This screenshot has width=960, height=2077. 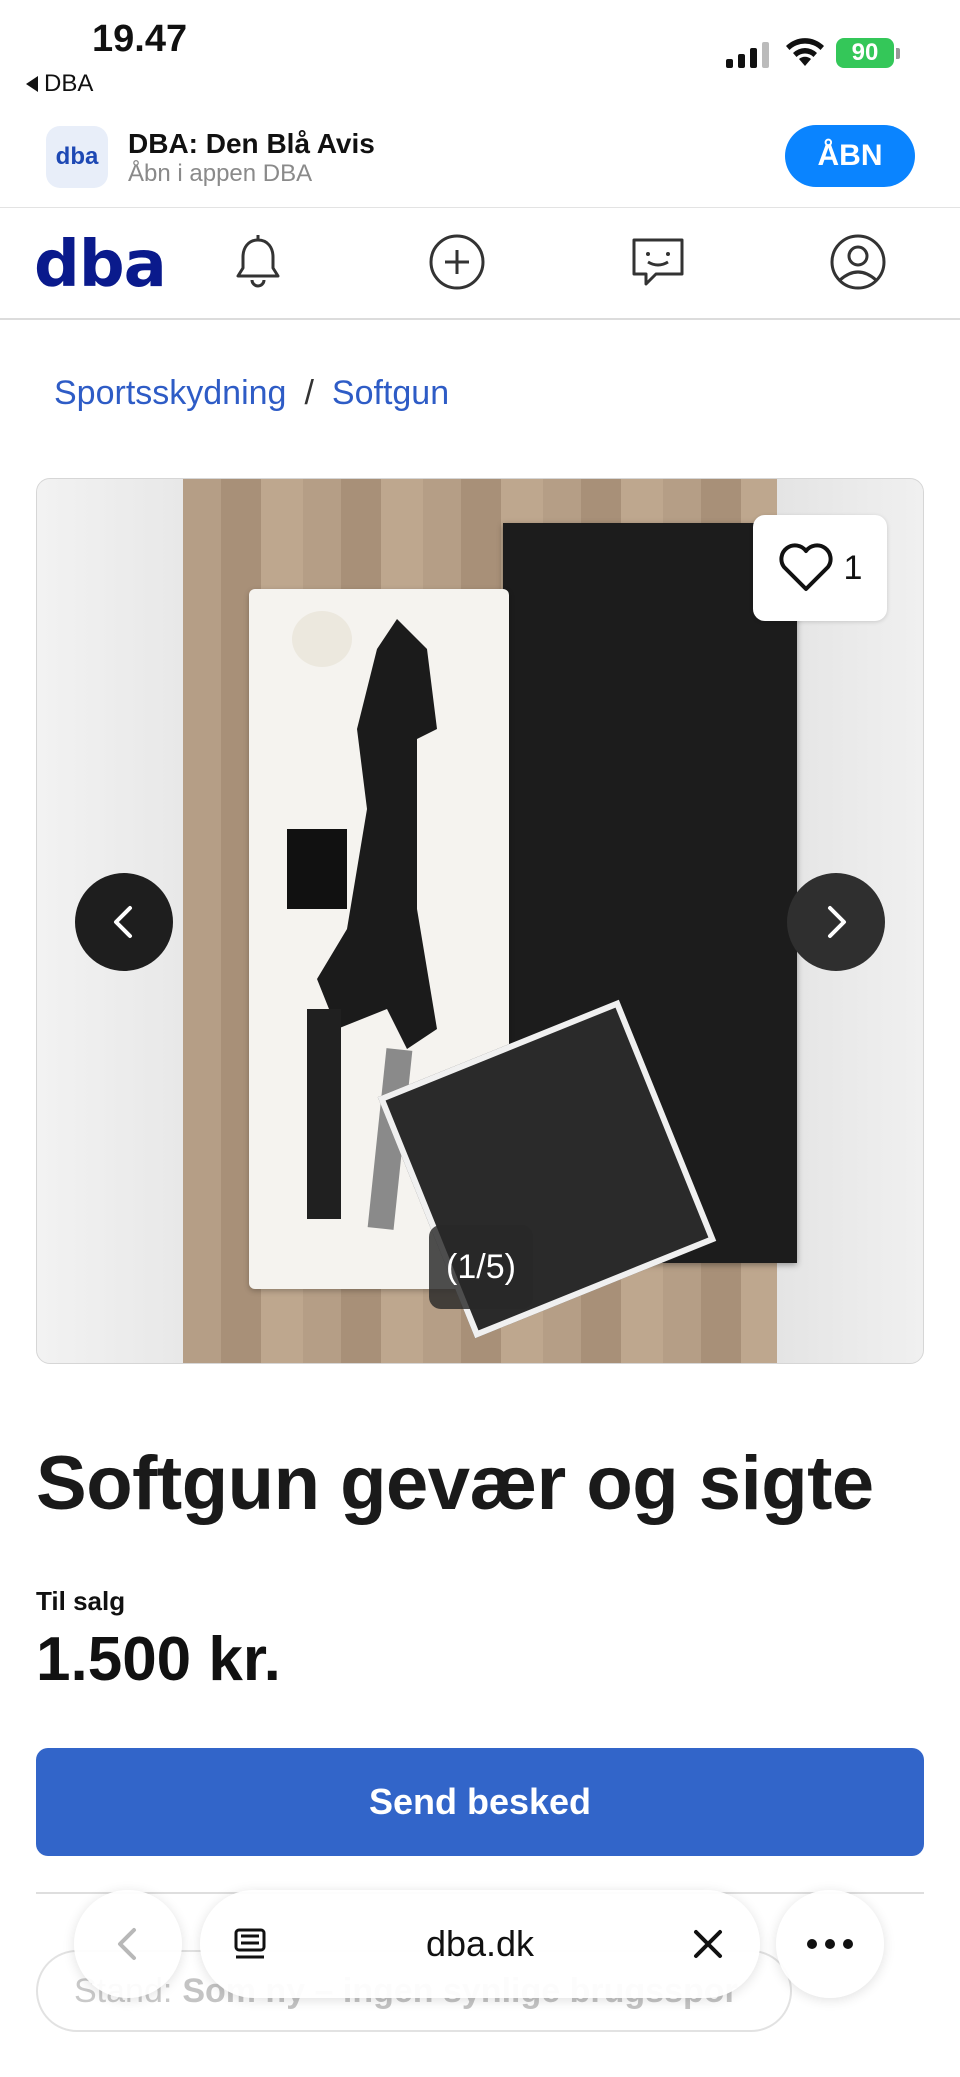 I want to click on top-nav: dba, so click(x=480, y=264).